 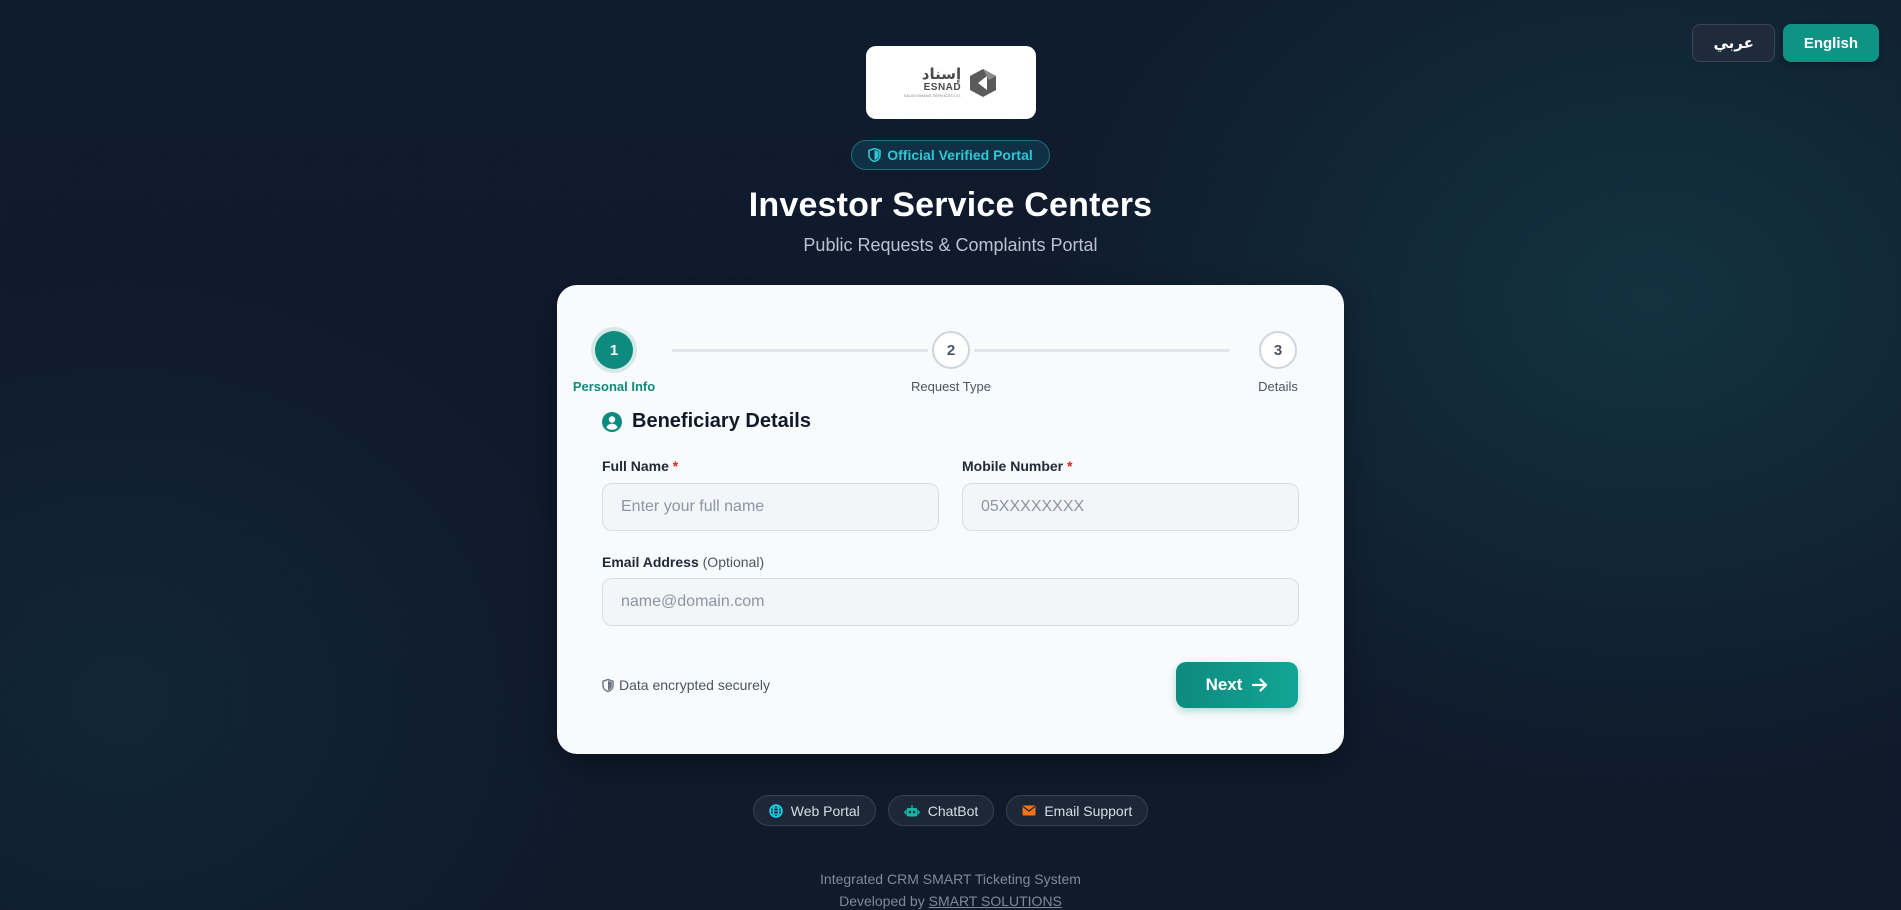 What do you see at coordinates (635, 466) in the screenshot?
I see `full-name-label-text: Full Name` at bounding box center [635, 466].